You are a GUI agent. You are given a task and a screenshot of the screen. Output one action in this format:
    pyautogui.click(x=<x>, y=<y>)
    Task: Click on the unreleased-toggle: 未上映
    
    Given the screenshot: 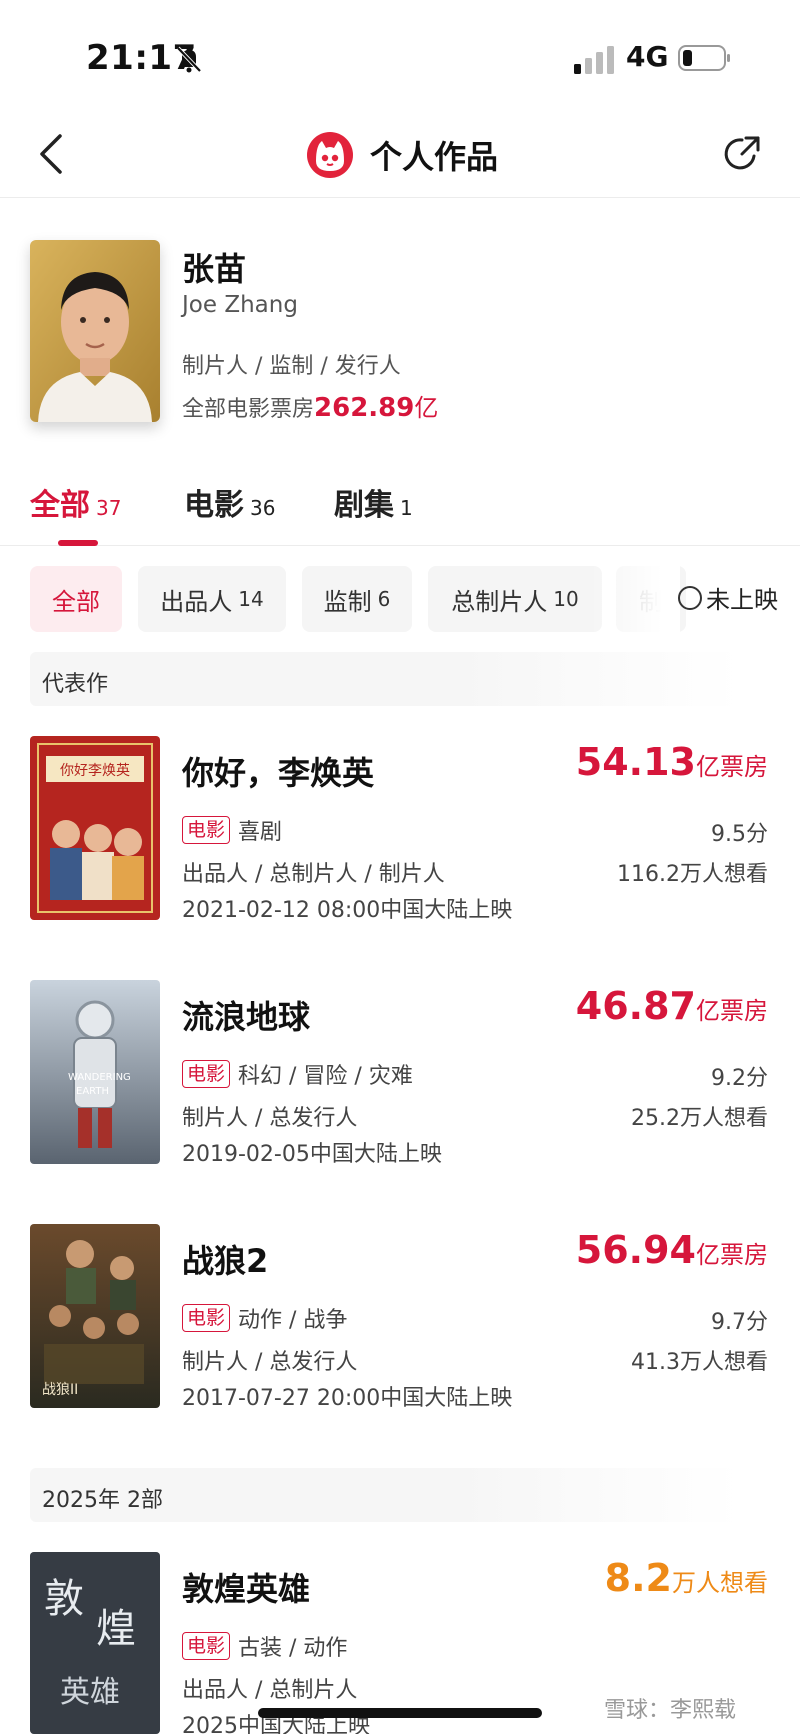 What is the action you would take?
    pyautogui.click(x=728, y=597)
    